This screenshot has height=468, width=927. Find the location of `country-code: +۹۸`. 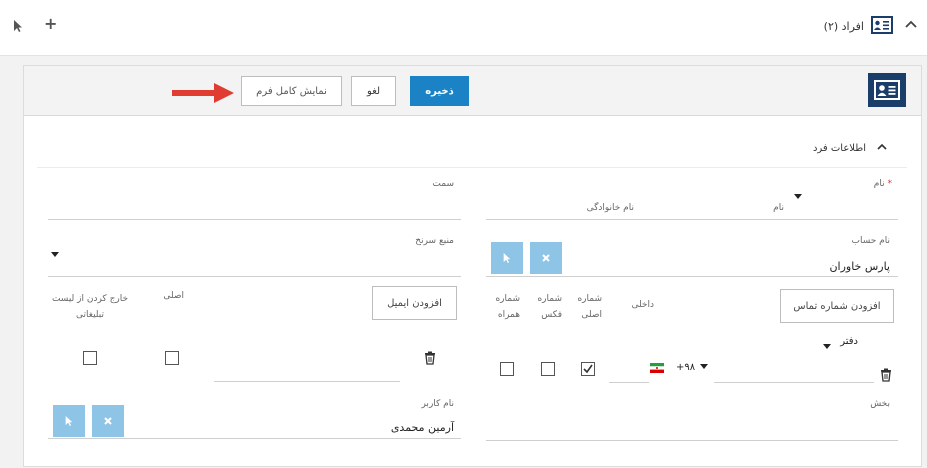

country-code: +۹۸ is located at coordinates (687, 367).